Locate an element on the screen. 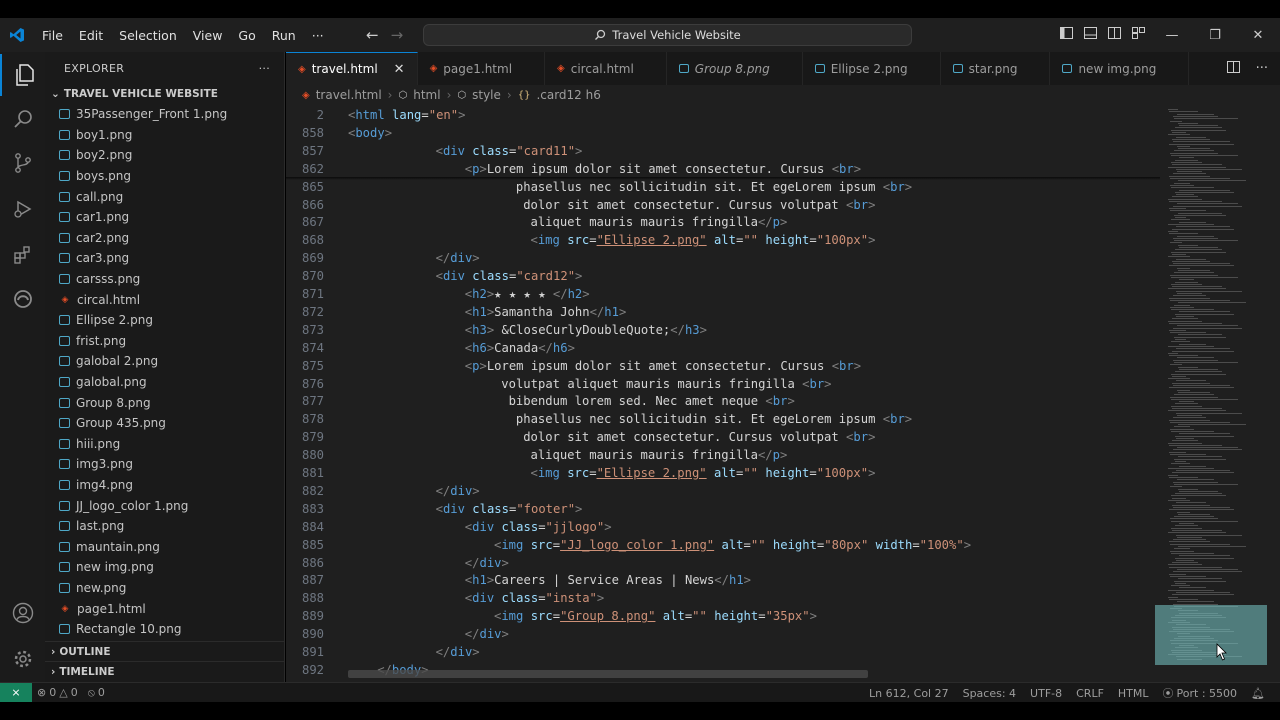 Image resolution: width=1280 pixels, height=720 pixels. breadcrumb-item: style is located at coordinates (486, 95).